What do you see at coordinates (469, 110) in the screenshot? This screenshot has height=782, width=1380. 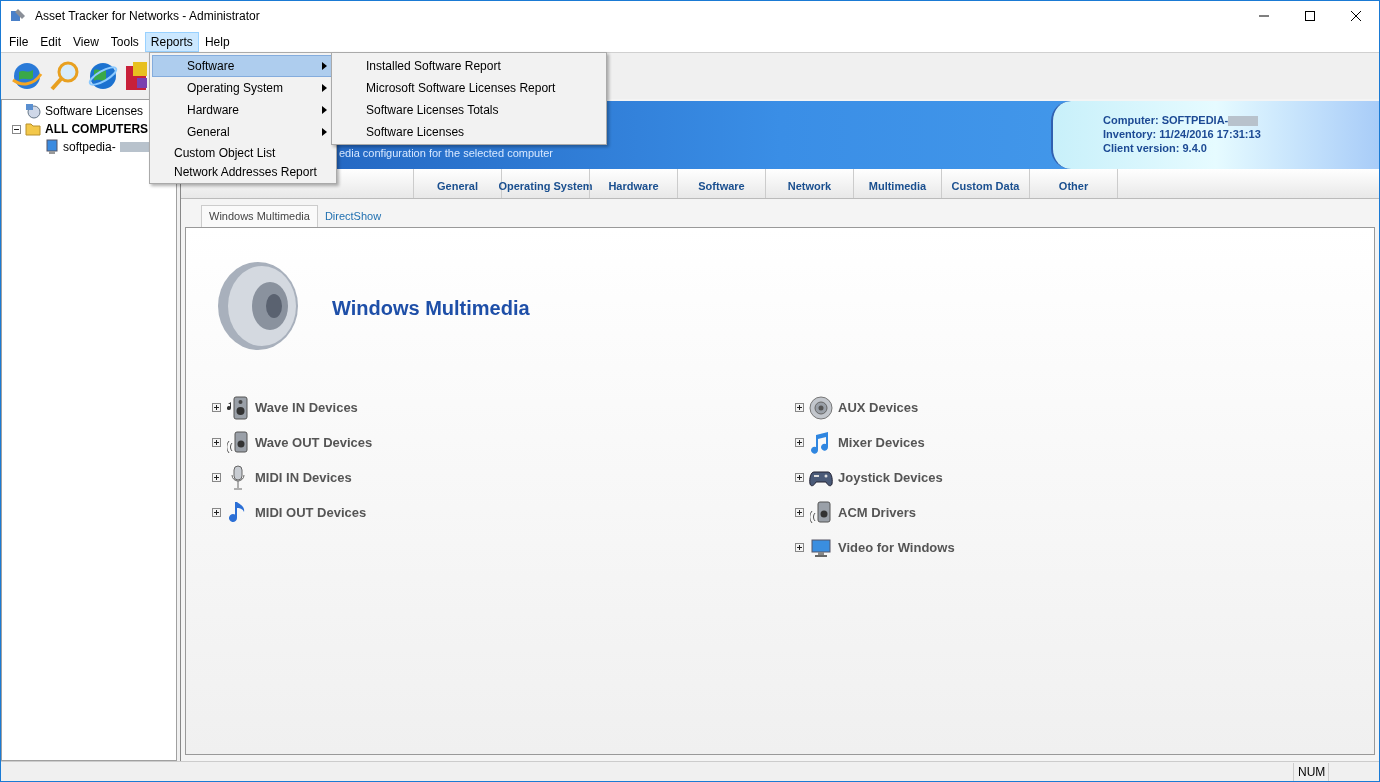 I see `menu-option: Software Licenses Totals` at bounding box center [469, 110].